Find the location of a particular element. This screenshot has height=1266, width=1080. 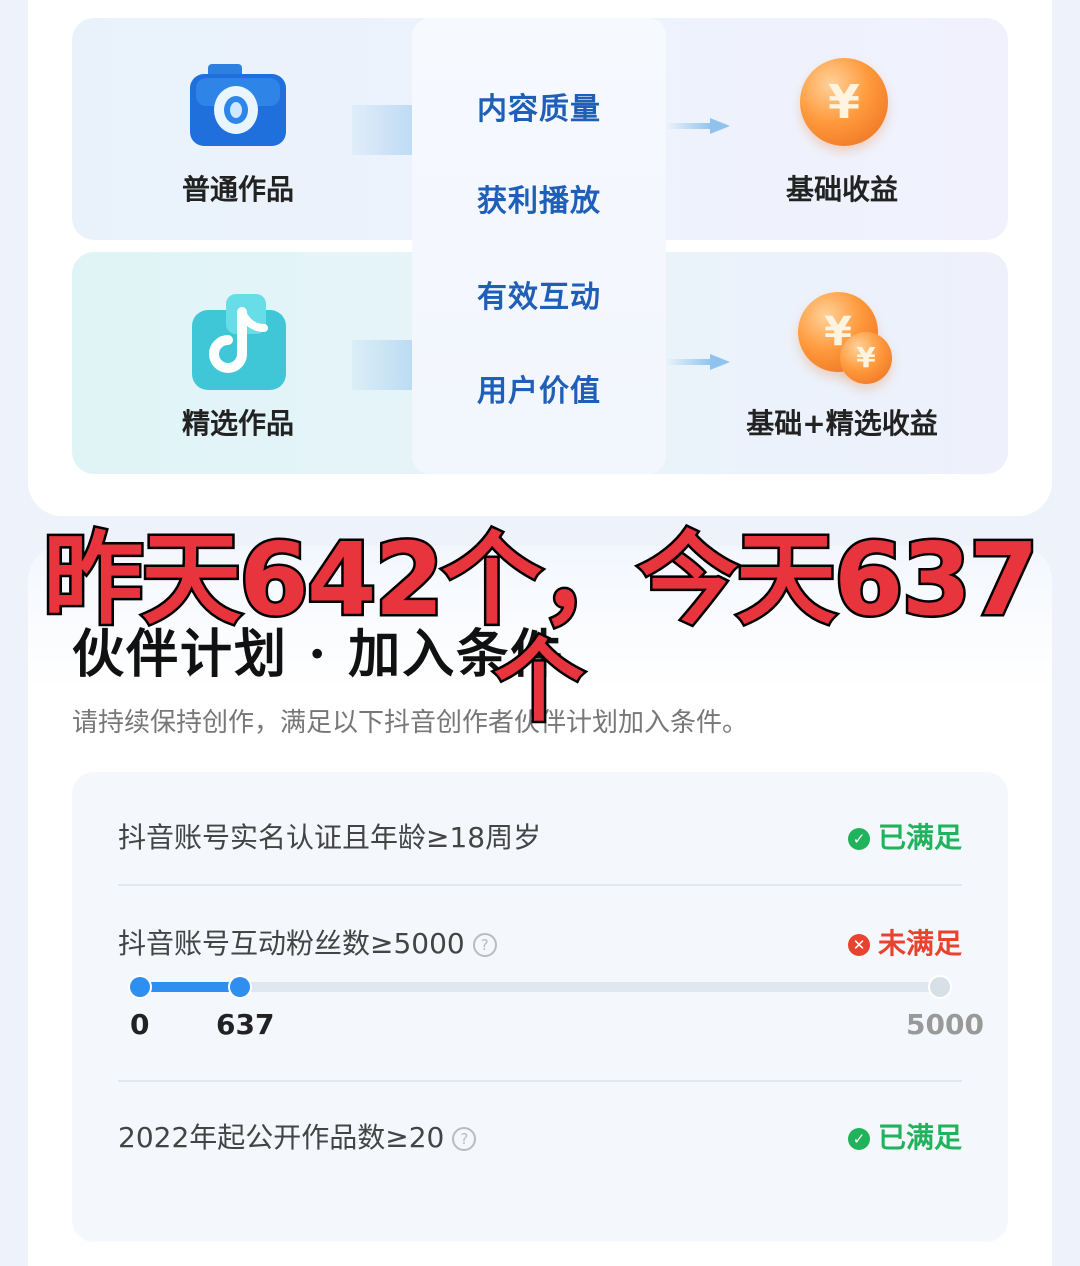

tier-work-label: 普通作品 is located at coordinates (237, 189).